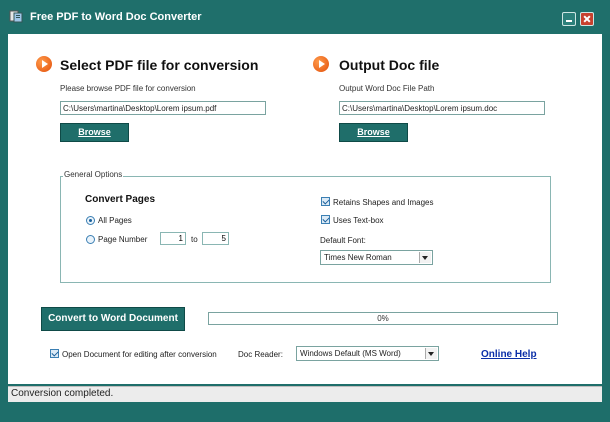  I want to click on progress-bar: 0%, so click(383, 318).